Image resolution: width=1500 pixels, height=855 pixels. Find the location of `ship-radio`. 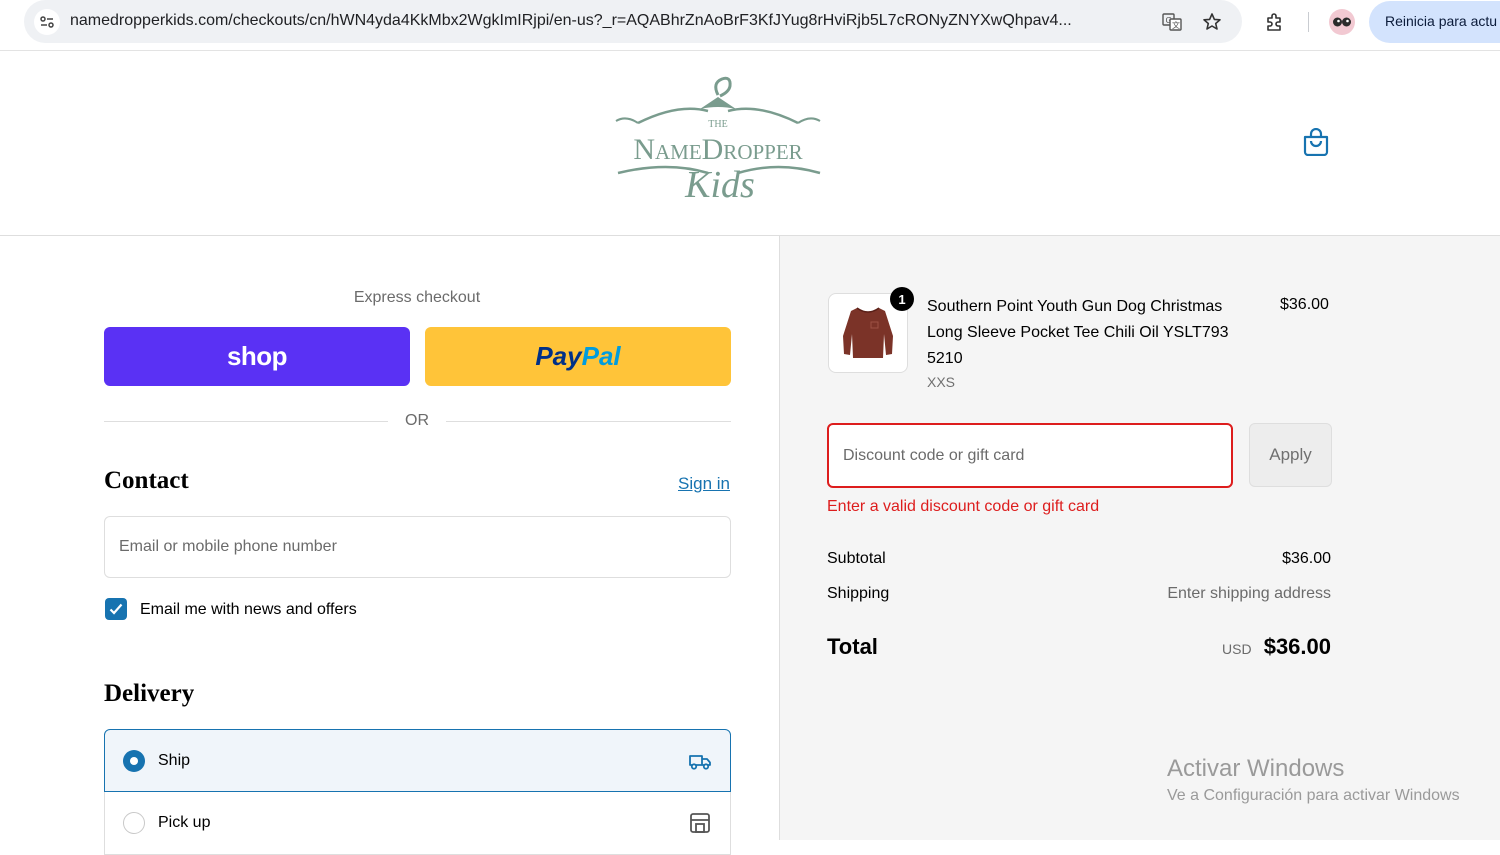

ship-radio is located at coordinates (134, 761).